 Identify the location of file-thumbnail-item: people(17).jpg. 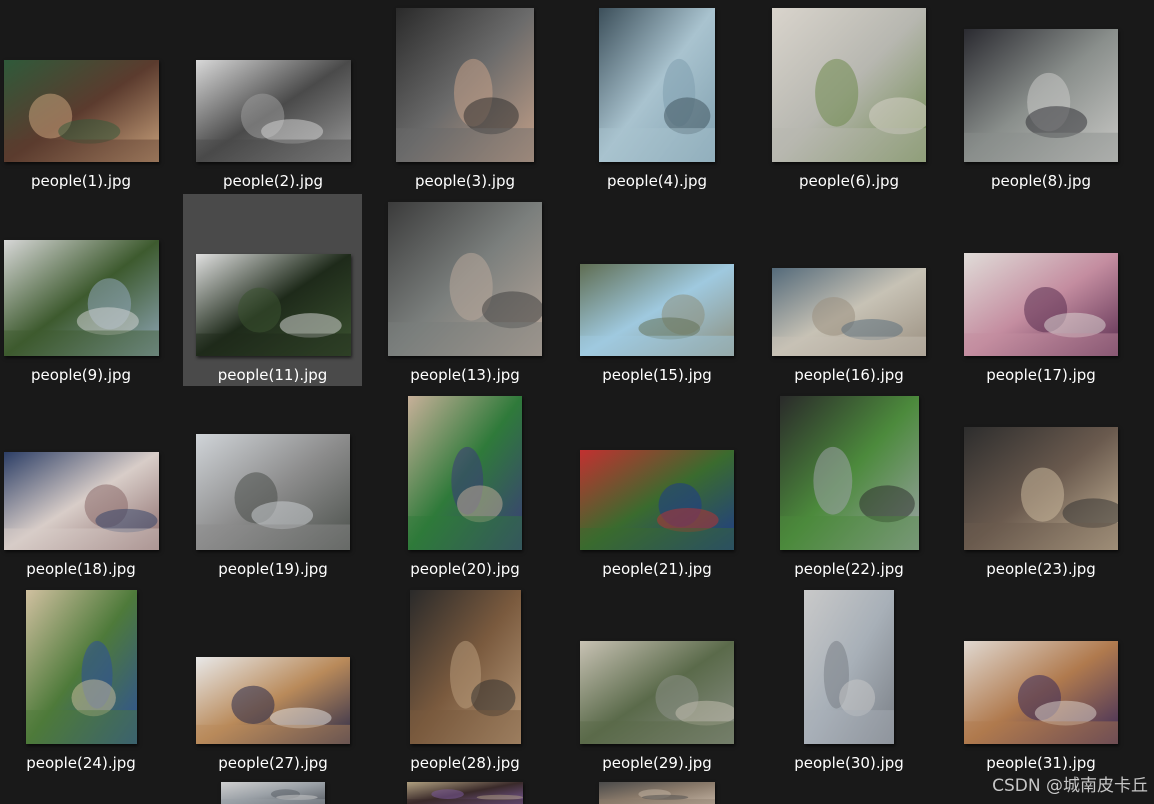
(1041, 286).